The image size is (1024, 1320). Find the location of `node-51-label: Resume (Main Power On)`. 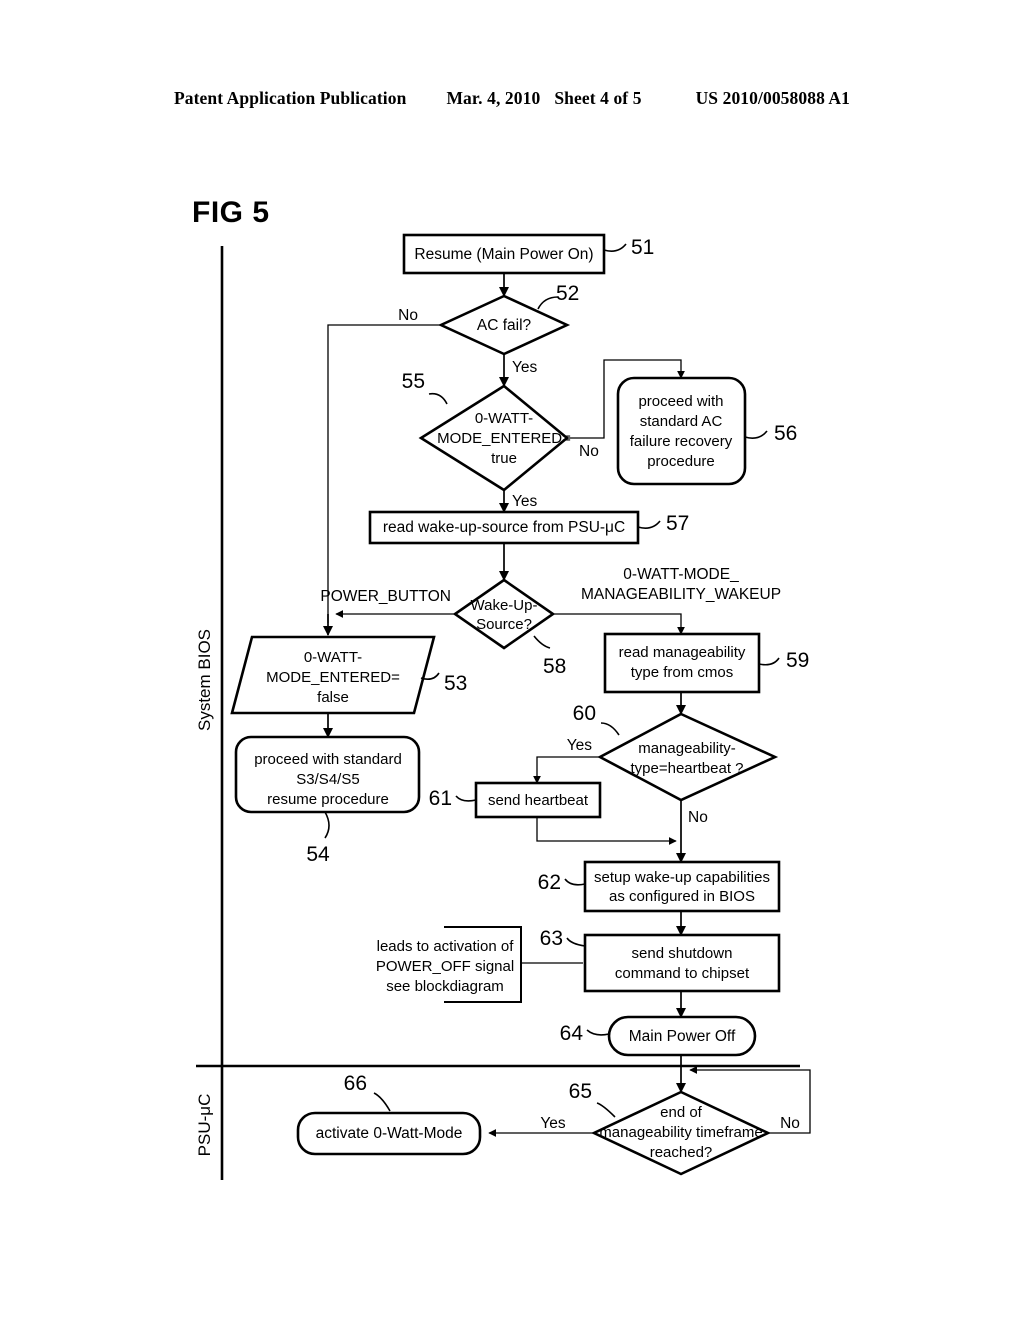

node-51-label: Resume (Main Power On) is located at coordinates (503, 254).